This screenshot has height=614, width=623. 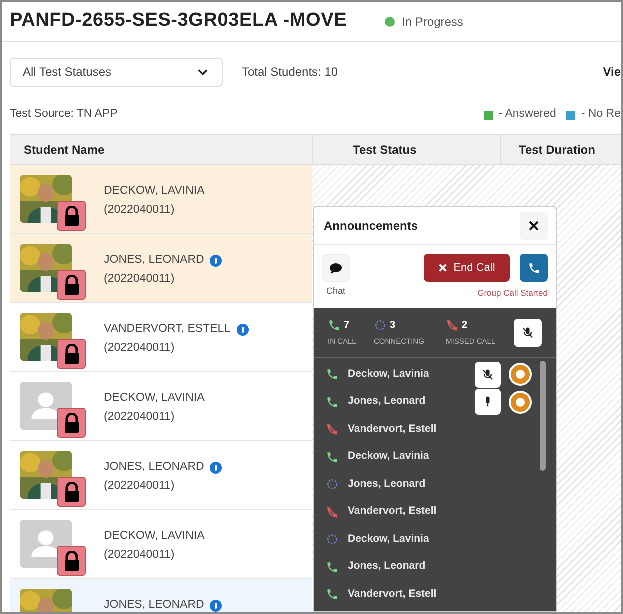 I want to click on count-value: 3, so click(x=393, y=325).